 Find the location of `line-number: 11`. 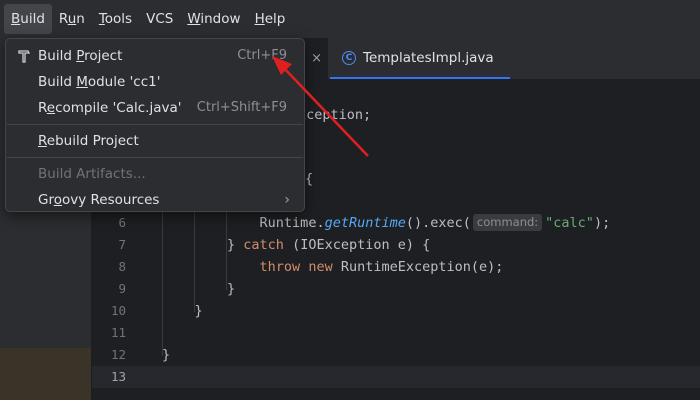

line-number: 11 is located at coordinates (118, 332).